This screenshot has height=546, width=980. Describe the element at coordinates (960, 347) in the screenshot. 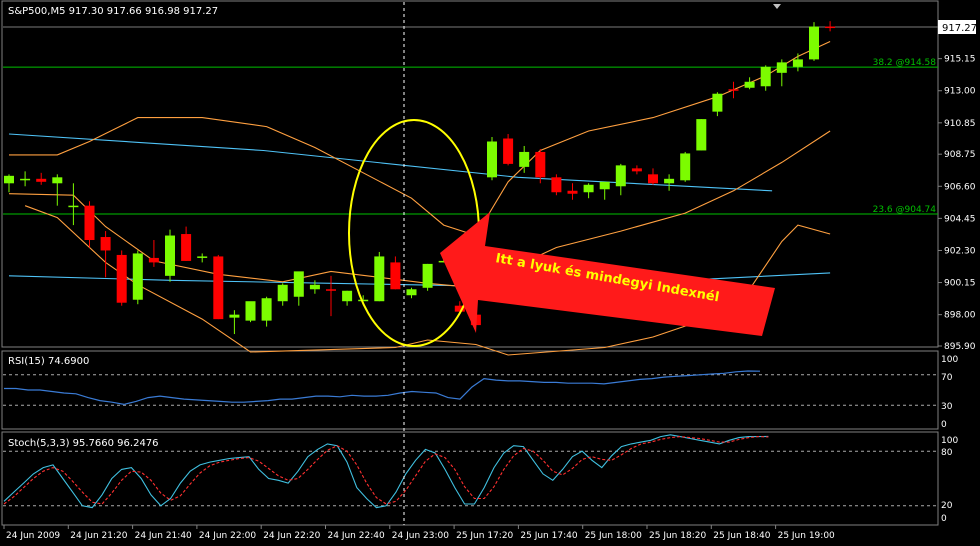

I see `price-axis-label: 895.90` at that location.